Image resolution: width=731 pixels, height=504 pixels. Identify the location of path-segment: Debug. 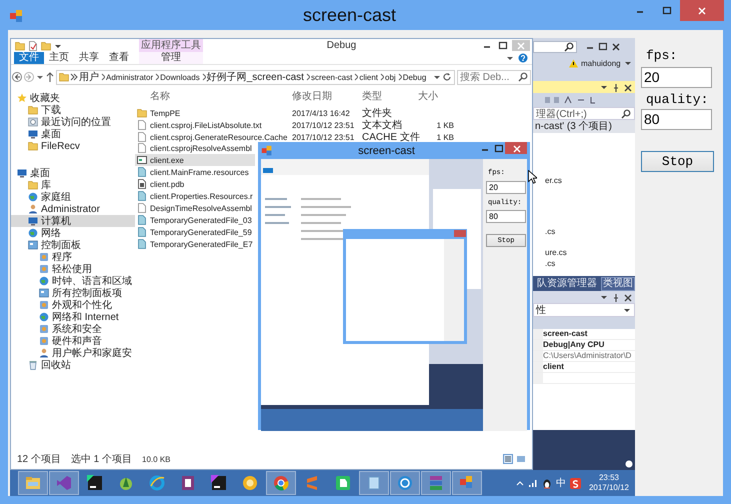
(414, 77).